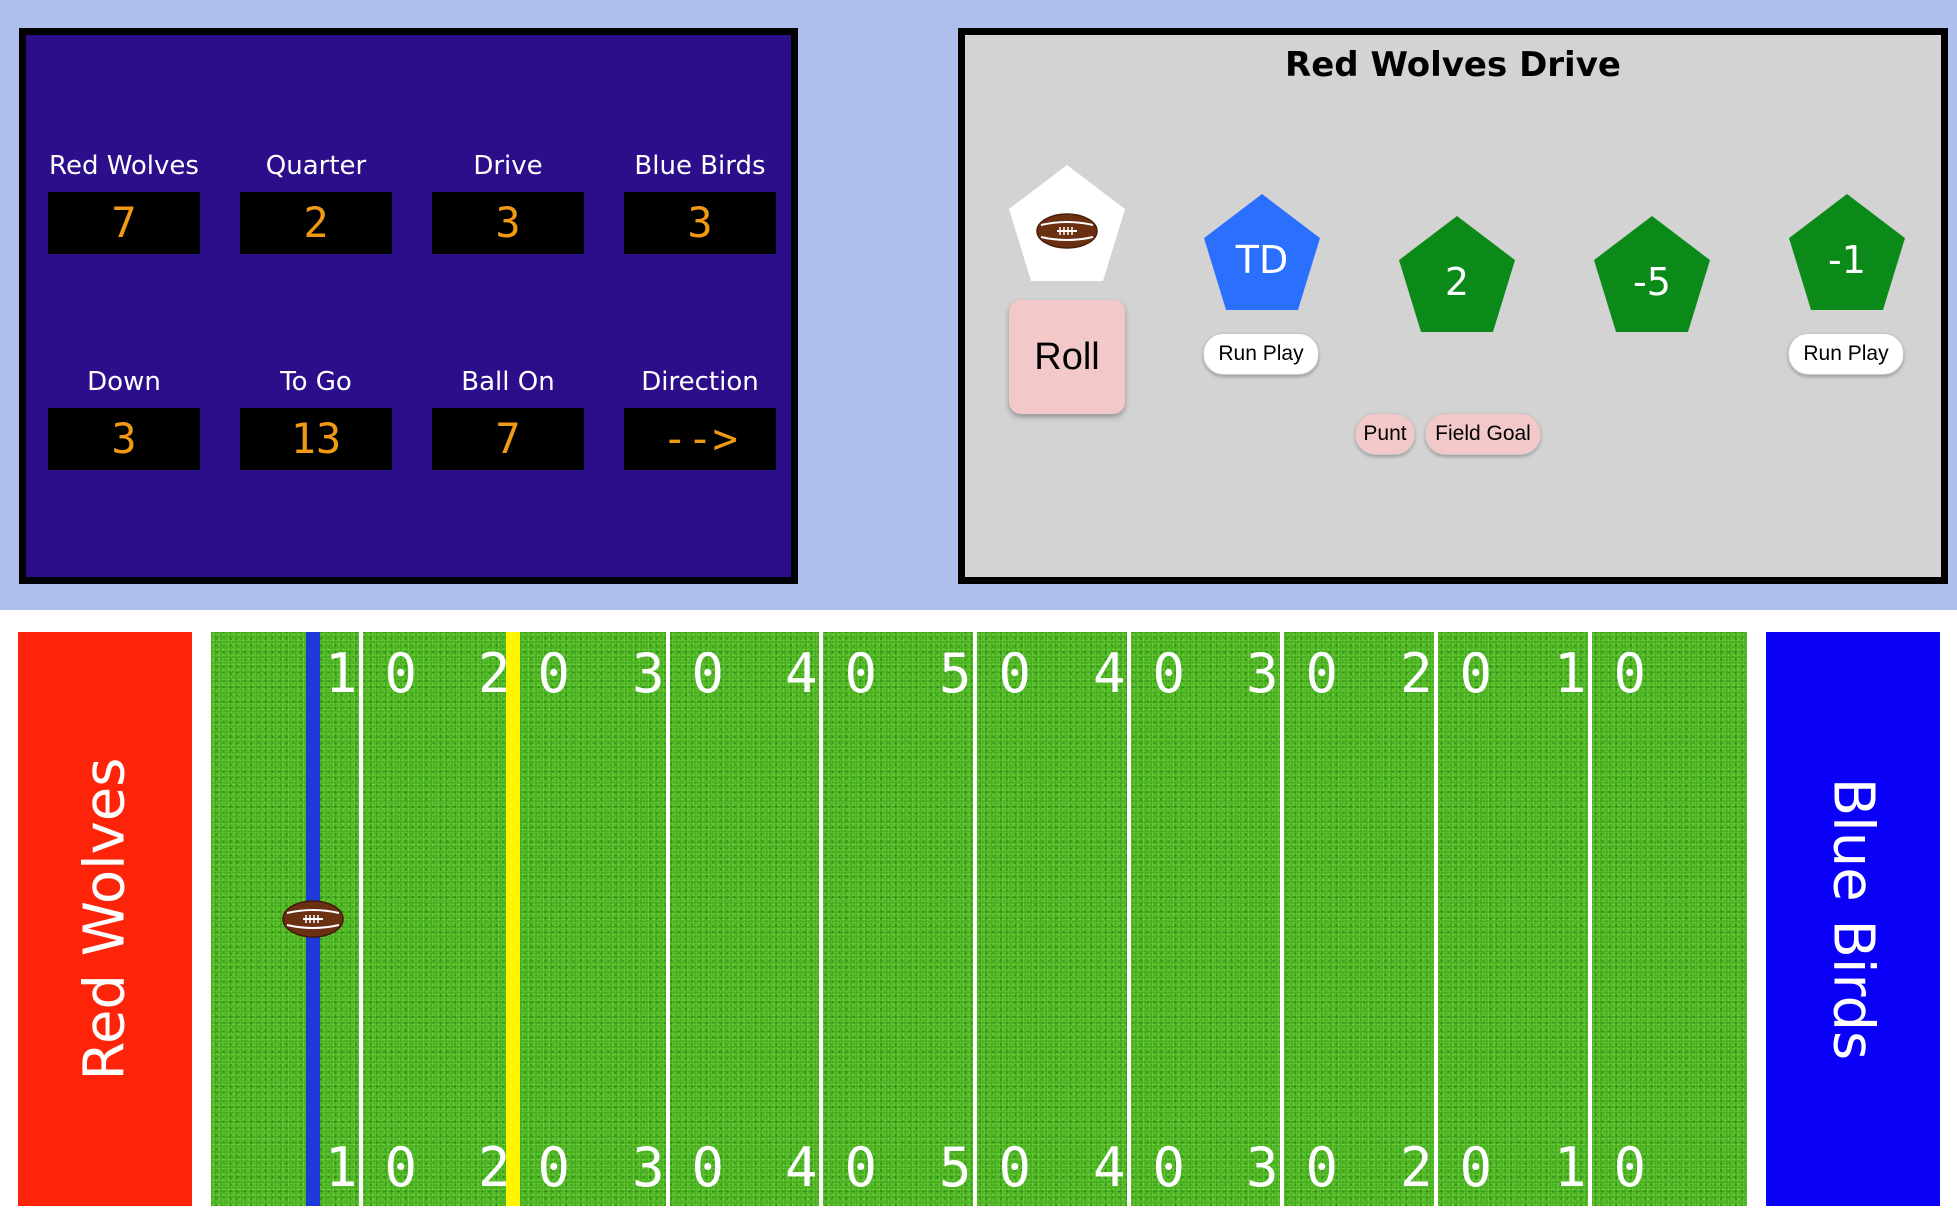 The height and width of the screenshot is (1226, 1957). What do you see at coordinates (1652, 282) in the screenshot?
I see `die-face: -5` at bounding box center [1652, 282].